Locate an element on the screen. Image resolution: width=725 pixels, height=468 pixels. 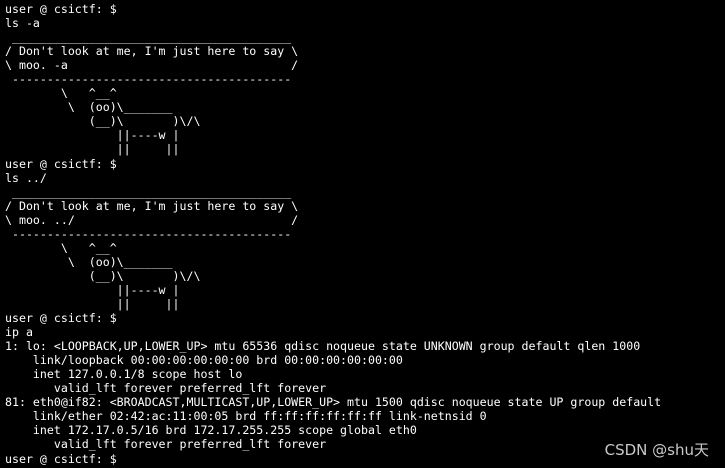
watermark-text: CSDN @shu天 is located at coordinates (656, 450).